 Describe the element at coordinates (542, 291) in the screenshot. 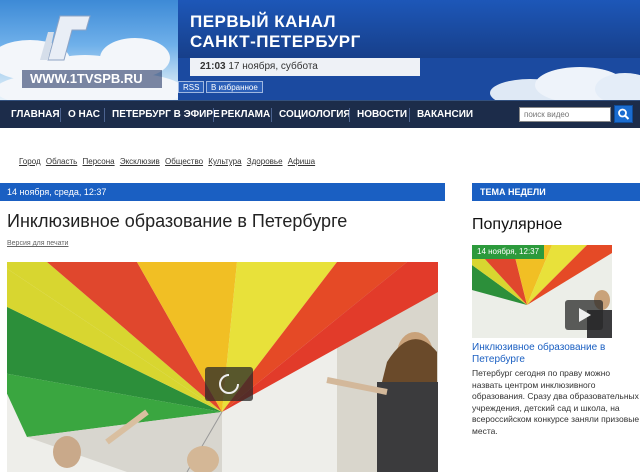

I see `popular-video-thumbnail: 14 ноября, 12:37` at that location.